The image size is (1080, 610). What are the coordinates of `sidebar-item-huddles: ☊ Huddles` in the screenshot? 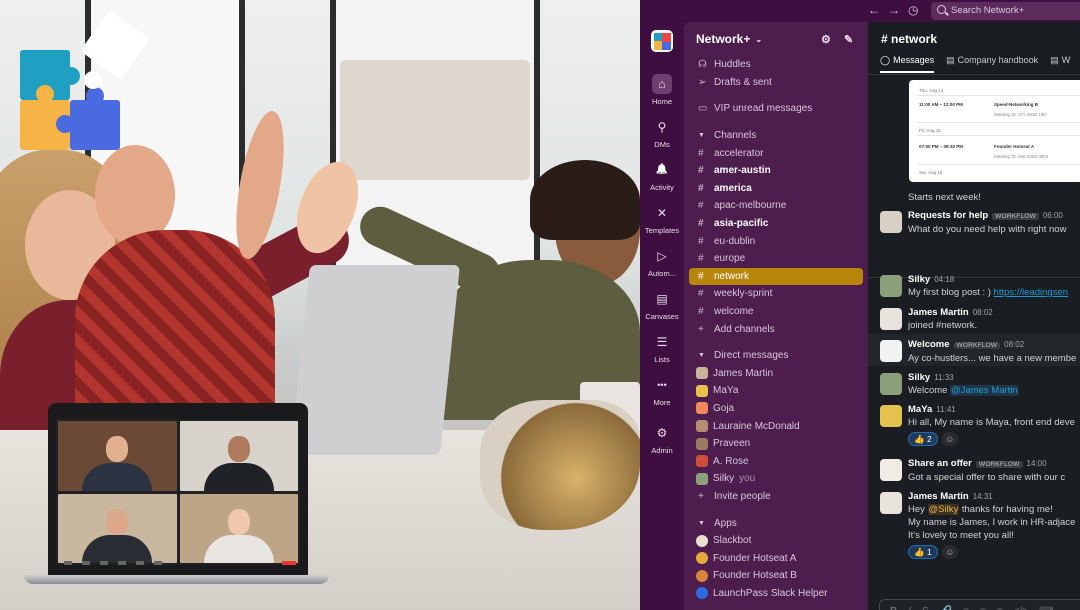 It's located at (776, 65).